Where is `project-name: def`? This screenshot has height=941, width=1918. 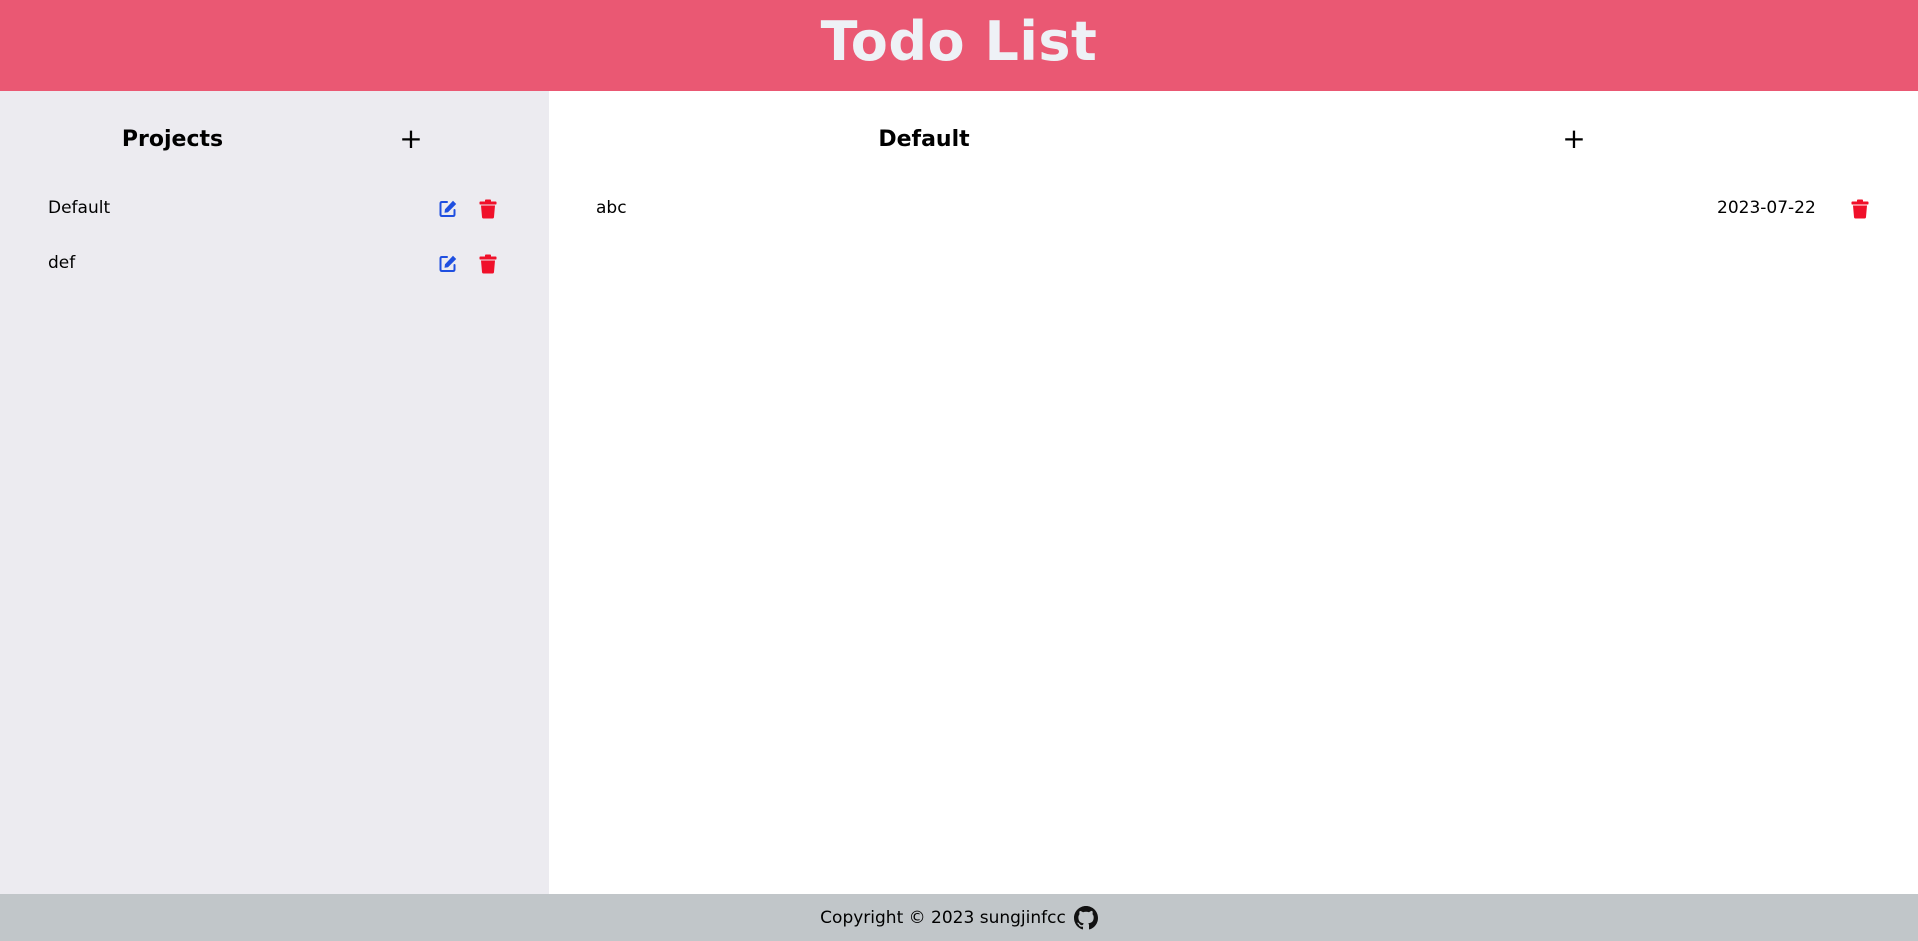
project-name: def is located at coordinates (62, 263).